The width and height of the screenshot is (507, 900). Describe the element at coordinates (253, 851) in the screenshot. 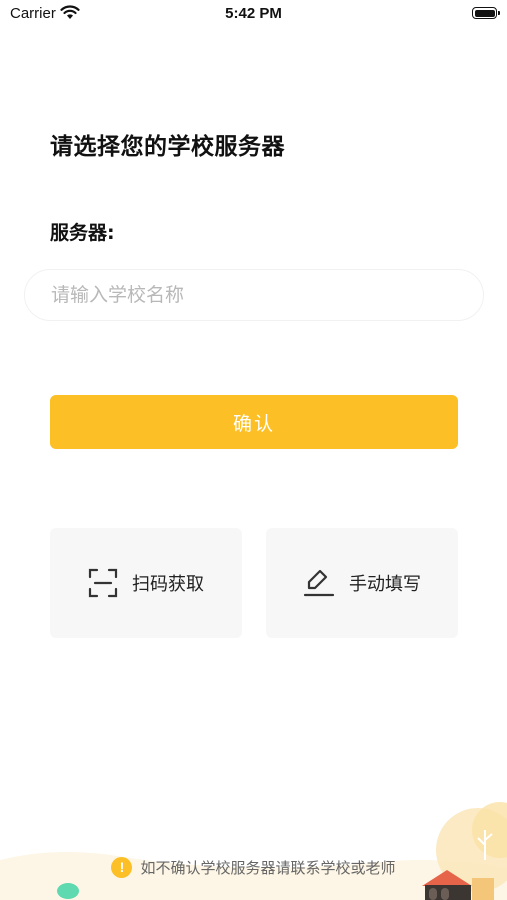

I see `footer-illustration` at that location.